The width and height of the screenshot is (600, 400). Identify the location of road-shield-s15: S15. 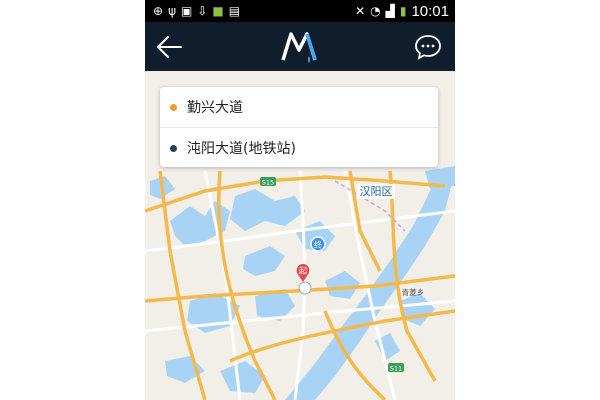
(268, 182).